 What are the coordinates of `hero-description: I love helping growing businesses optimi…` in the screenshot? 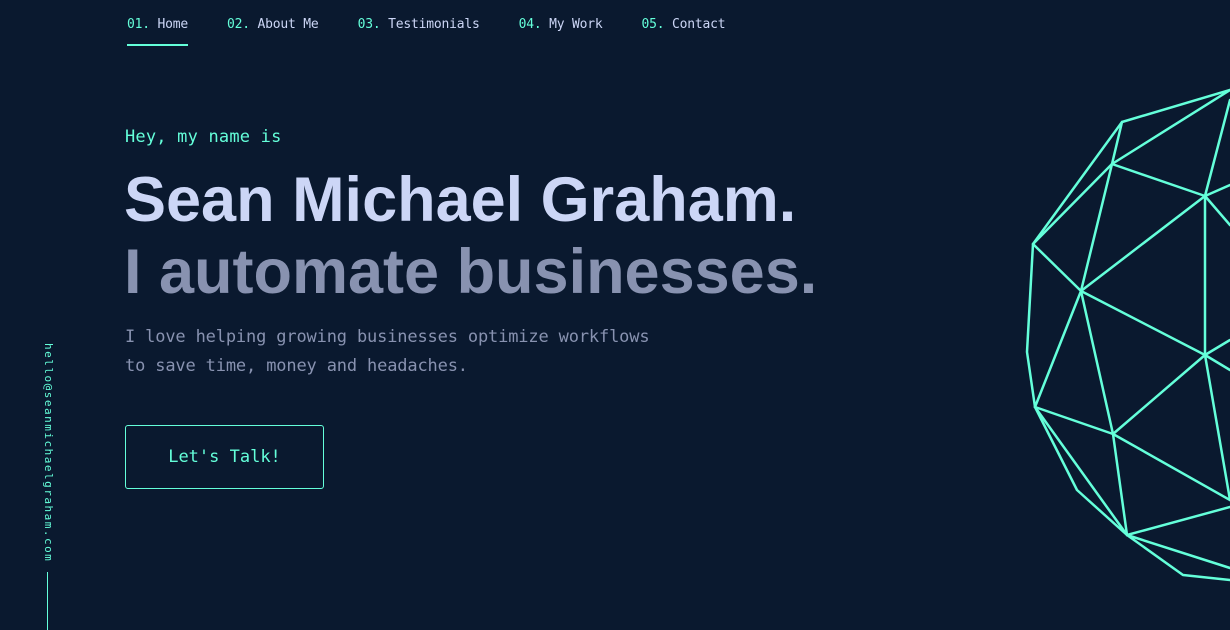 It's located at (425, 351).